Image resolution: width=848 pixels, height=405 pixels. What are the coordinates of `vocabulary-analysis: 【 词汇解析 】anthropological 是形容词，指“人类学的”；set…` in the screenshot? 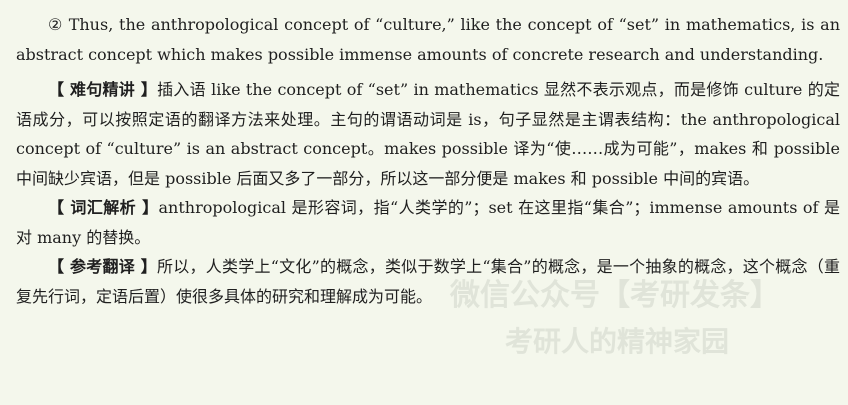 It's located at (428, 222).